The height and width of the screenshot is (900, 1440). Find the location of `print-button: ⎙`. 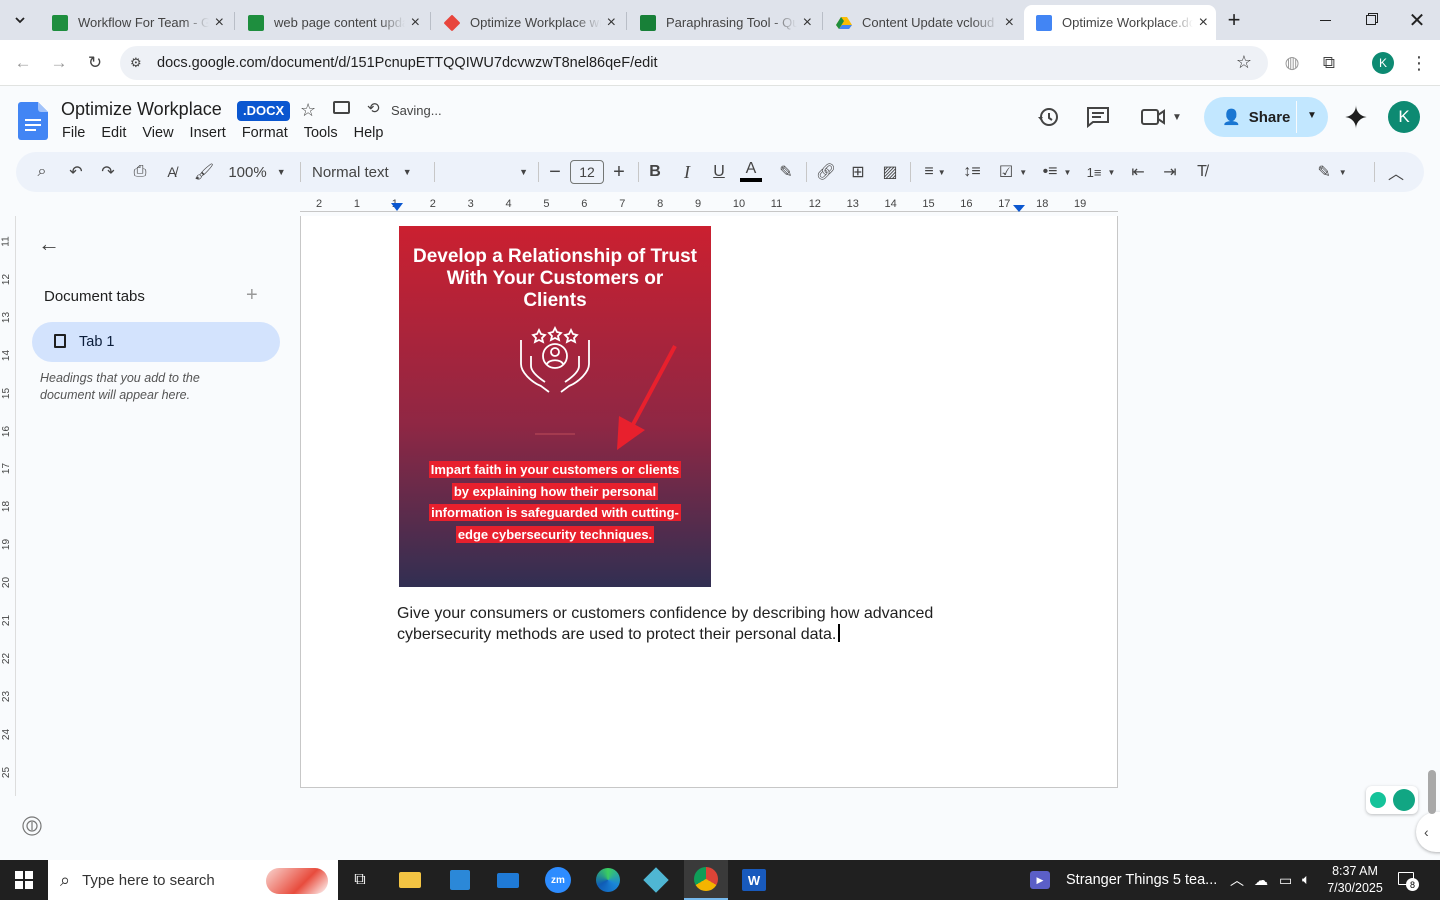

print-button: ⎙ is located at coordinates (140, 172).